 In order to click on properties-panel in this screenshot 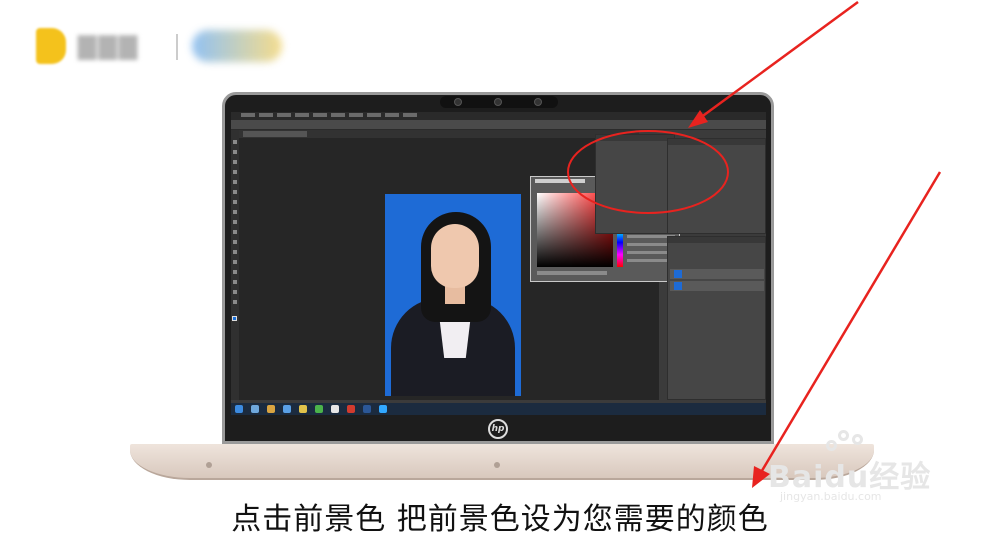, I will do `click(635, 184)`.